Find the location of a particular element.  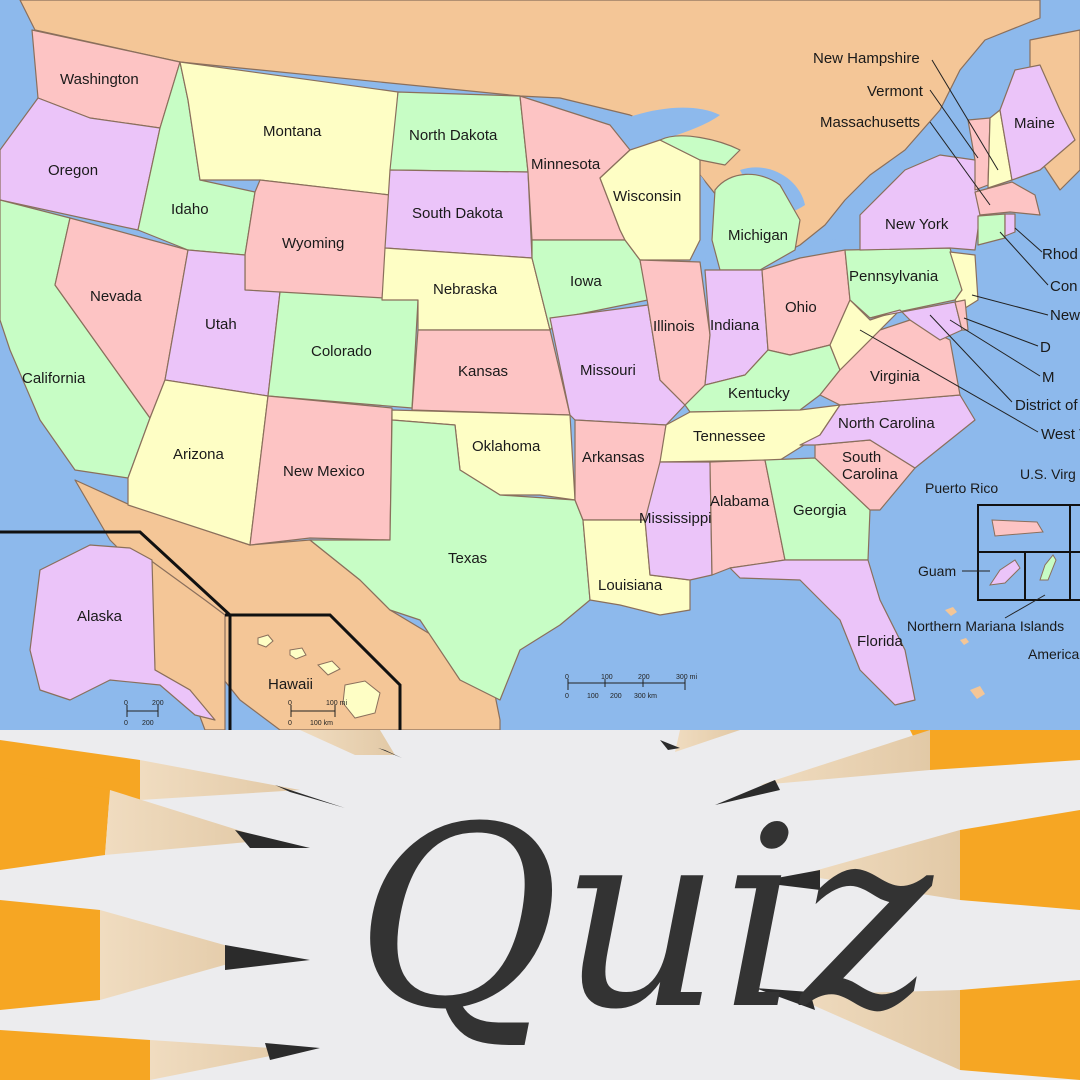

label-north-dakota: North Dakota is located at coordinates (453, 135).